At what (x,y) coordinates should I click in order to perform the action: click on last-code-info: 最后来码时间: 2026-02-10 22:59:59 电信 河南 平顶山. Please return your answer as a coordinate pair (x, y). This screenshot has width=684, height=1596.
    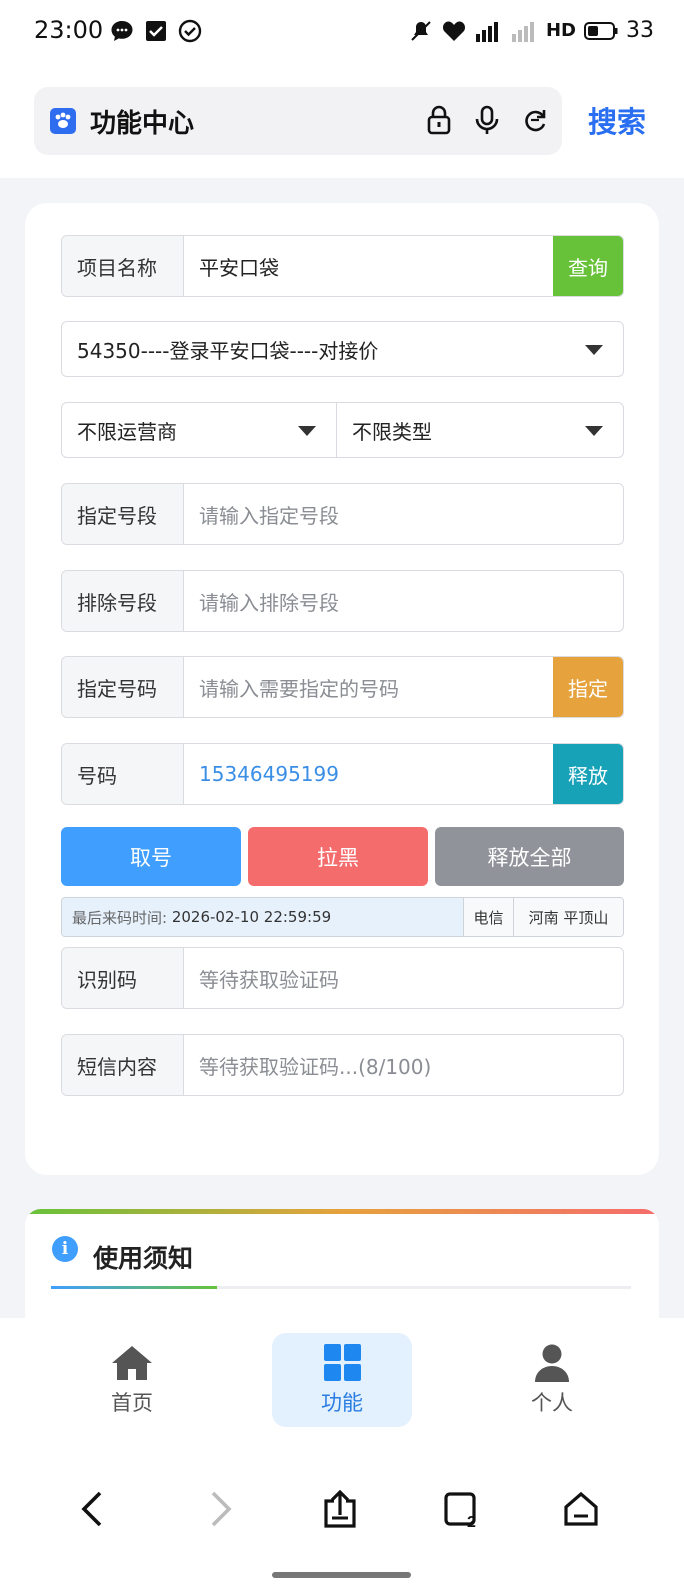
    Looking at the image, I should click on (342, 917).